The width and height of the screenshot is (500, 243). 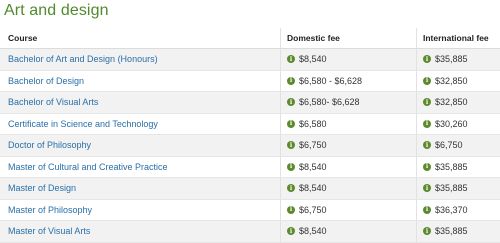 What do you see at coordinates (83, 59) in the screenshot?
I see `course-link: Bachelor of Art and Design (Honours)` at bounding box center [83, 59].